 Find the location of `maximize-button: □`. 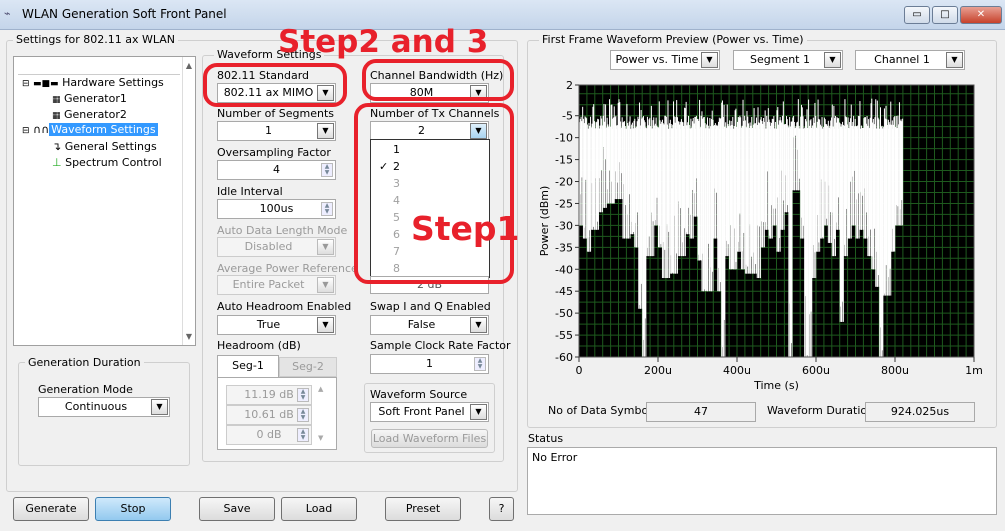

maximize-button: □ is located at coordinates (945, 15).